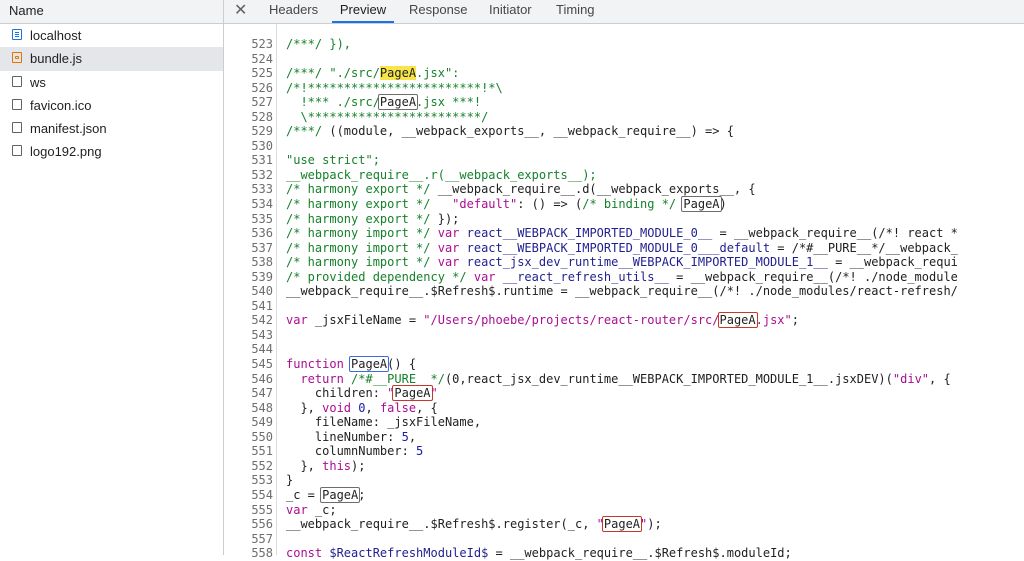 The image size is (1024, 561). What do you see at coordinates (438, 11) in the screenshot?
I see `tab-response: Response` at bounding box center [438, 11].